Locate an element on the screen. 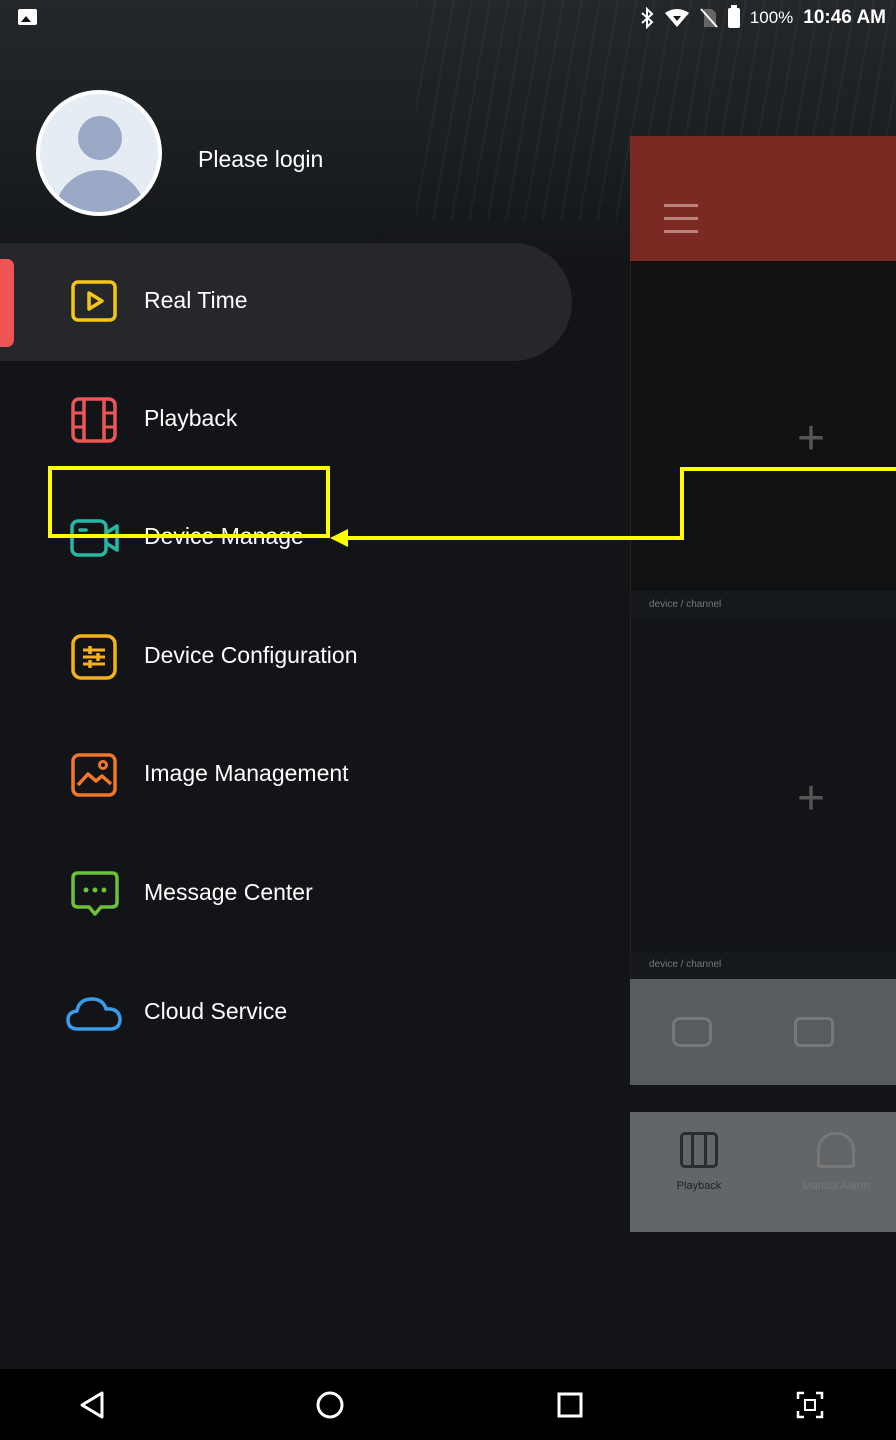 This screenshot has width=896, height=1440. back-icon is located at coordinates (92, 1405).